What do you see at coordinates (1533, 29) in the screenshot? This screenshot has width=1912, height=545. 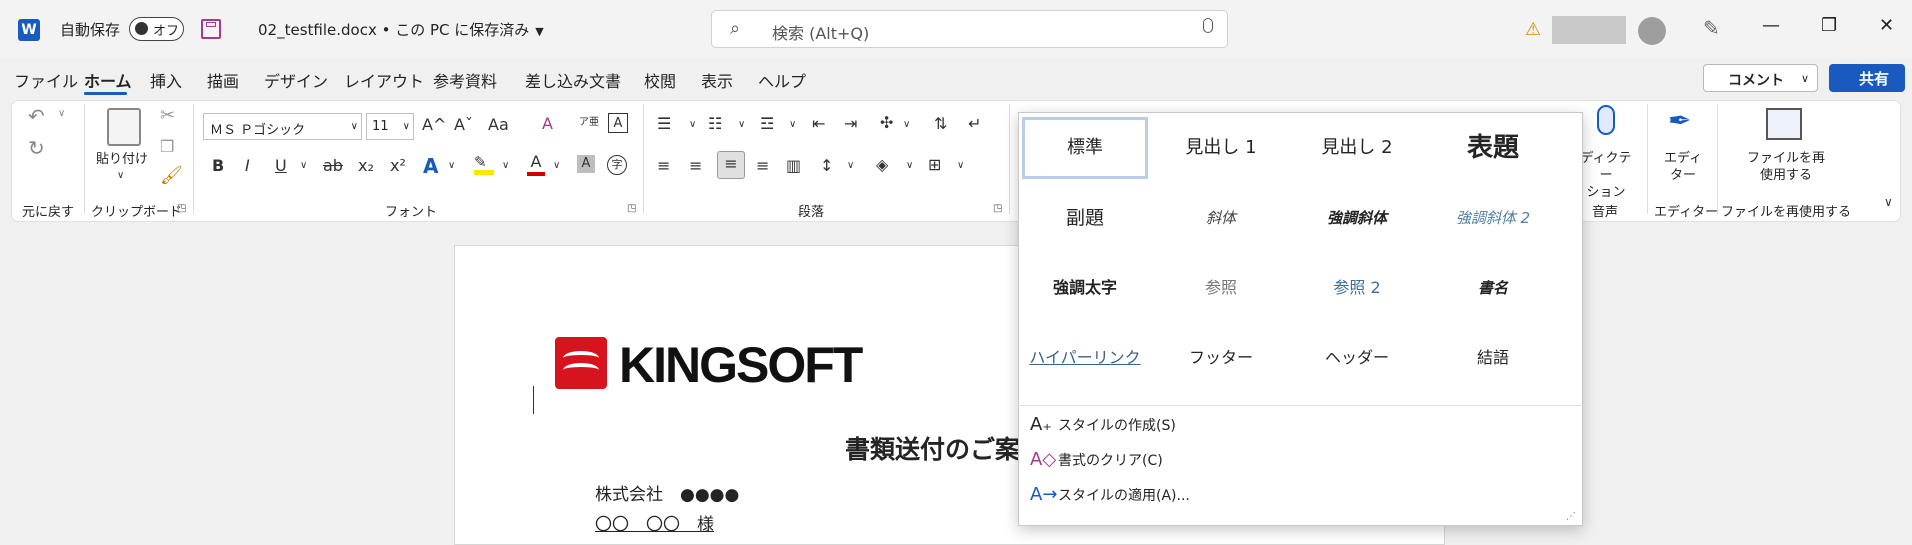 I see `warning-icon: ⚠` at bounding box center [1533, 29].